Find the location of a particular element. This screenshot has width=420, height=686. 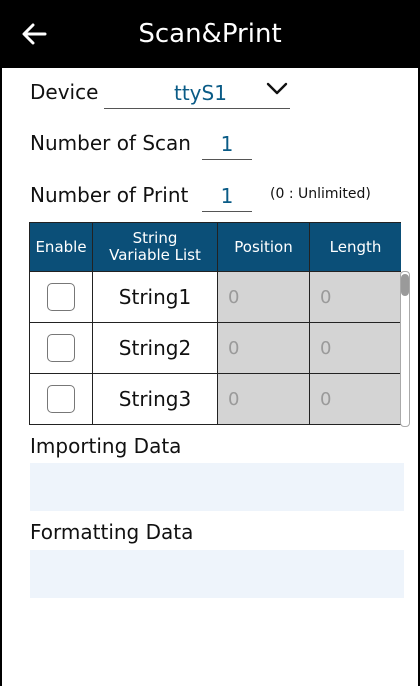

chevron-down-icon is located at coordinates (277, 88).